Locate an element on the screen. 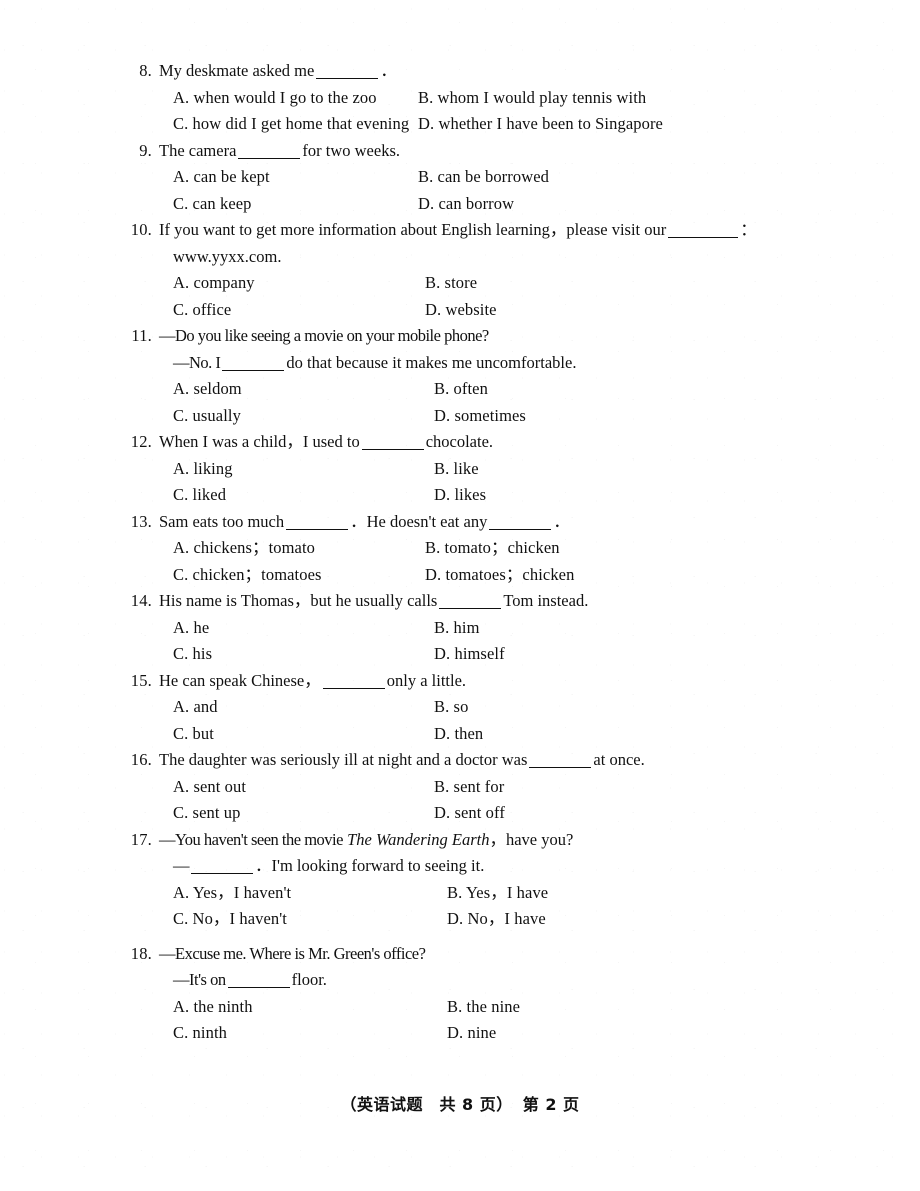 The image size is (920, 1191). option-b: B. often is located at coordinates (603, 389).